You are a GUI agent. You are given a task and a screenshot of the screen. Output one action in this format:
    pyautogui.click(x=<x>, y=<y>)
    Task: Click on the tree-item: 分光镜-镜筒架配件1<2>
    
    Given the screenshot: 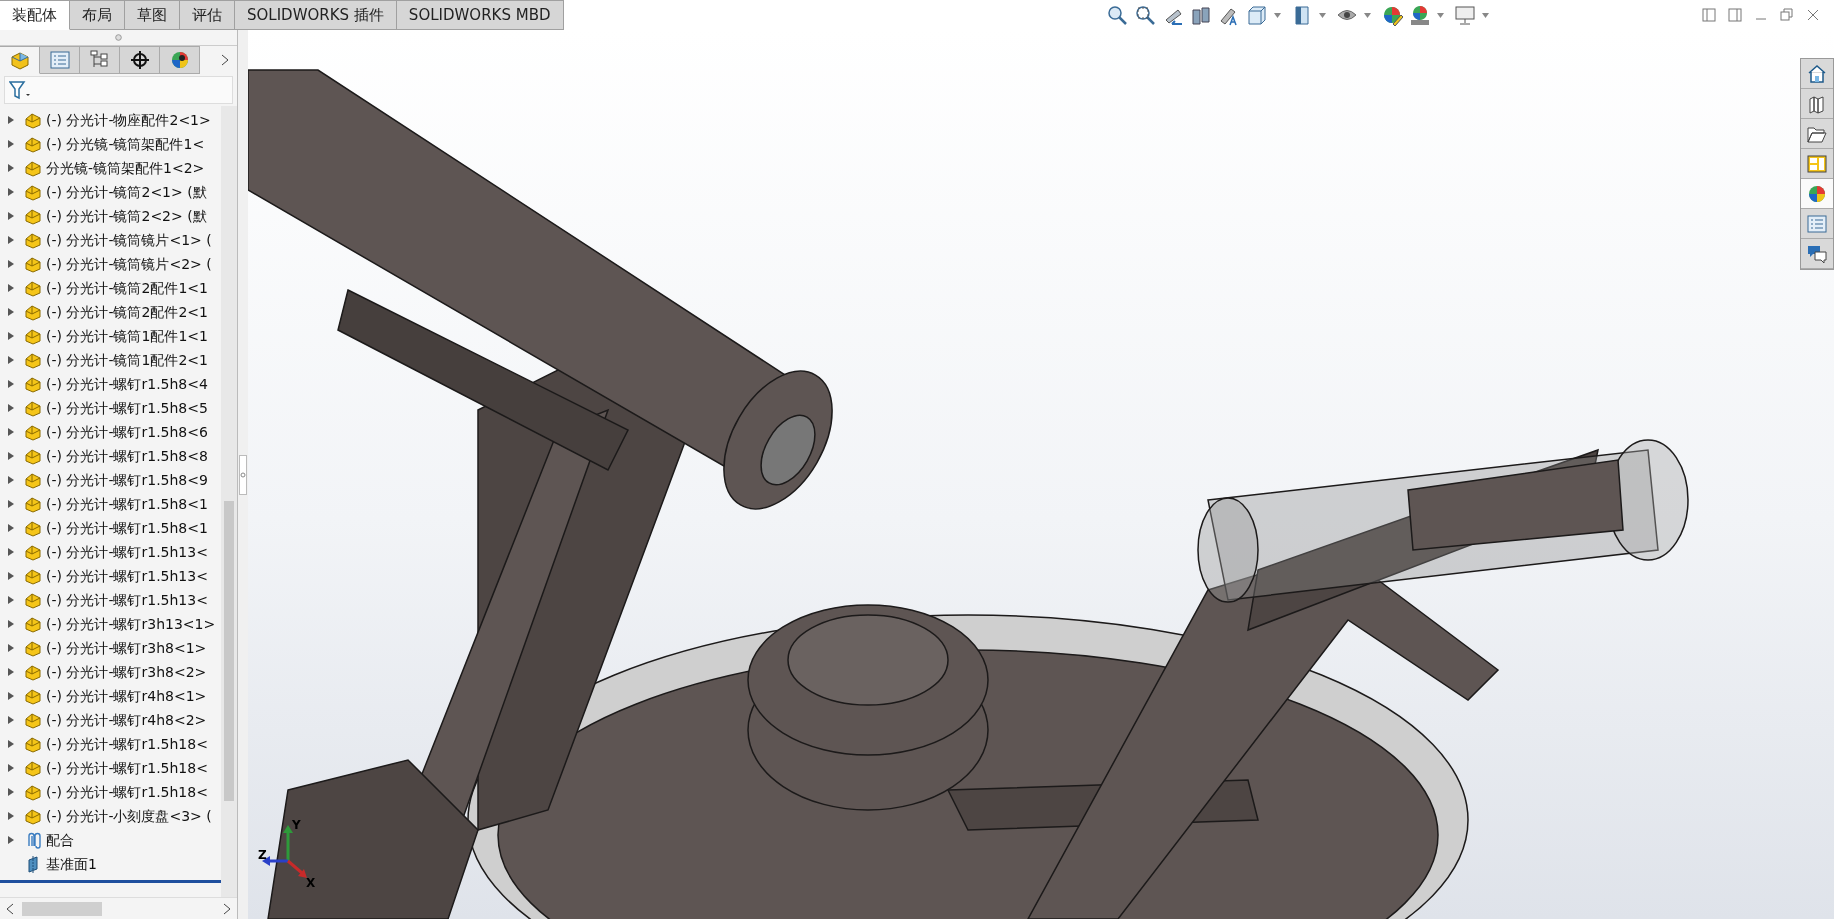 What is the action you would take?
    pyautogui.click(x=125, y=168)
    